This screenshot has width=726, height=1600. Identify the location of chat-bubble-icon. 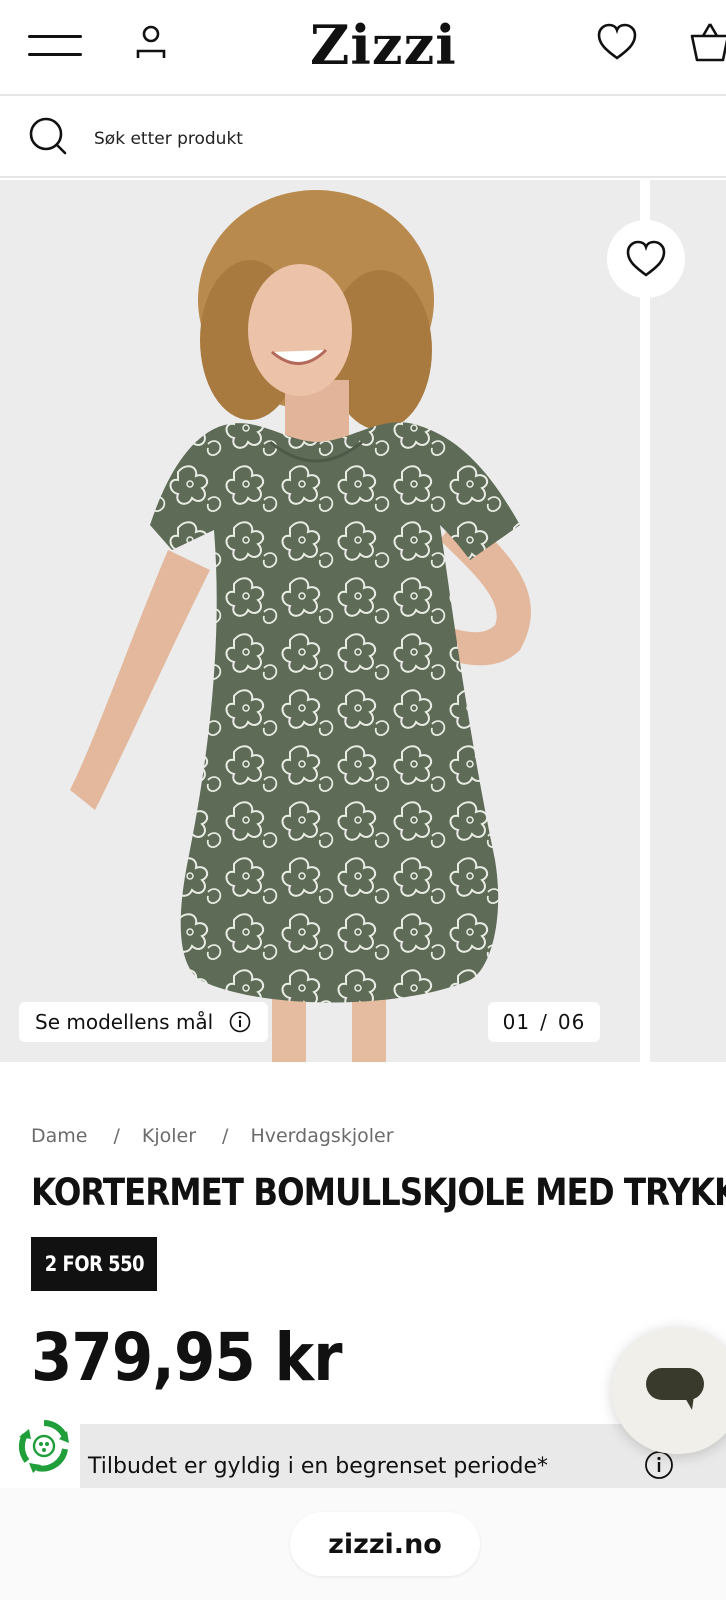
(675, 1389).